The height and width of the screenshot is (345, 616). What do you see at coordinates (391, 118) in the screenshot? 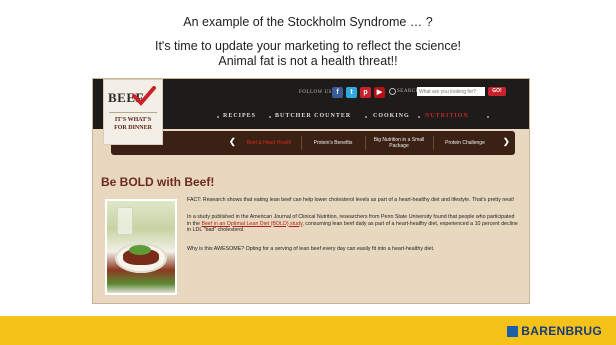
I see `nav-cooking: COOKING` at bounding box center [391, 118].